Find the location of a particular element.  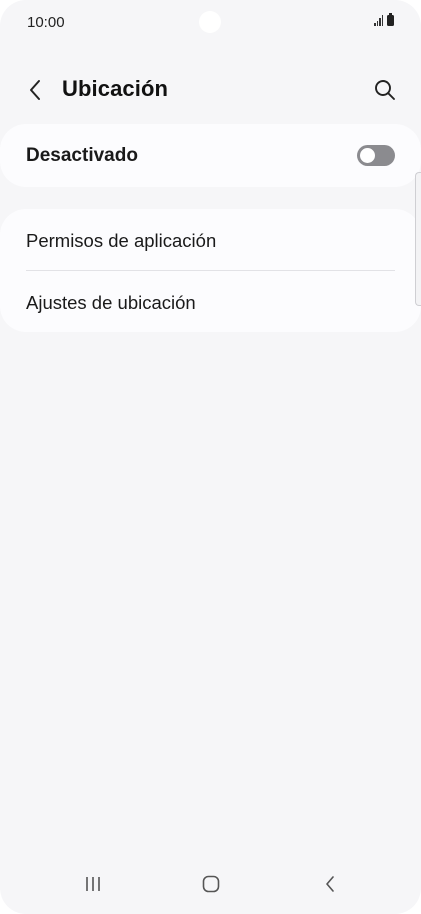

location-toggle-switch is located at coordinates (376, 155).